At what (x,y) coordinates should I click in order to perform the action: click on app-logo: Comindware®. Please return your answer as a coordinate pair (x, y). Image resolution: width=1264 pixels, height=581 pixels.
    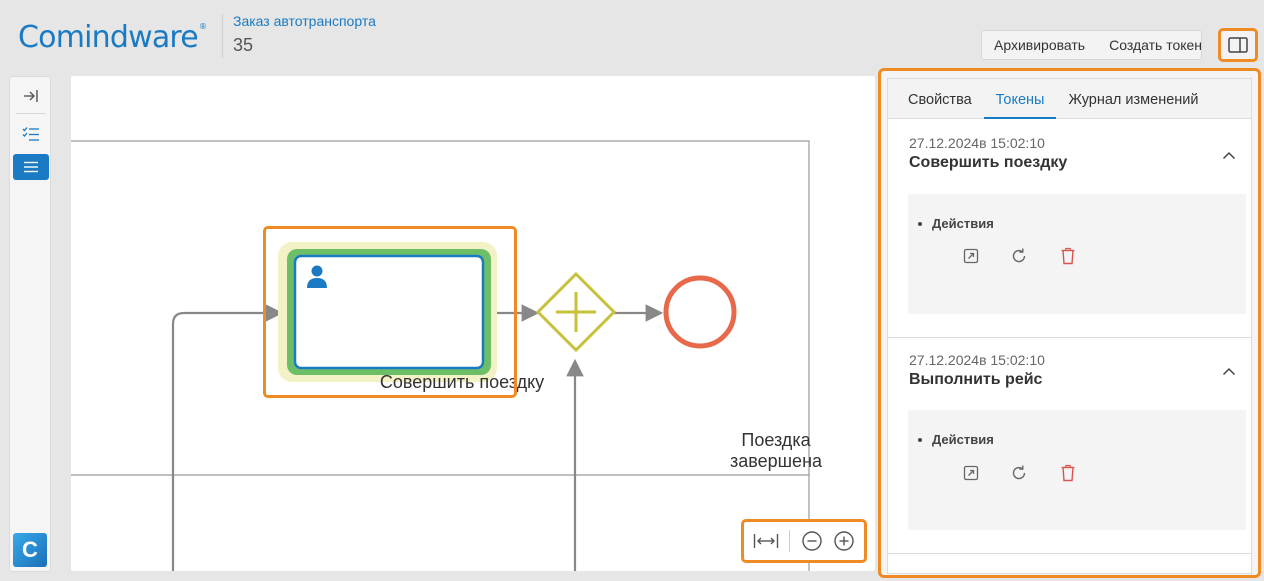
    Looking at the image, I should click on (112, 37).